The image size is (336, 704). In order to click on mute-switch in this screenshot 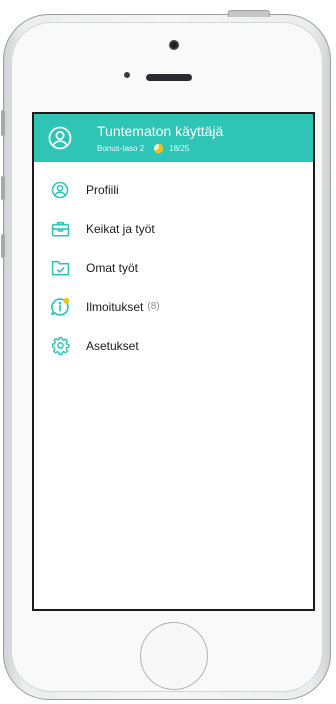, I will do `click(3, 123)`.